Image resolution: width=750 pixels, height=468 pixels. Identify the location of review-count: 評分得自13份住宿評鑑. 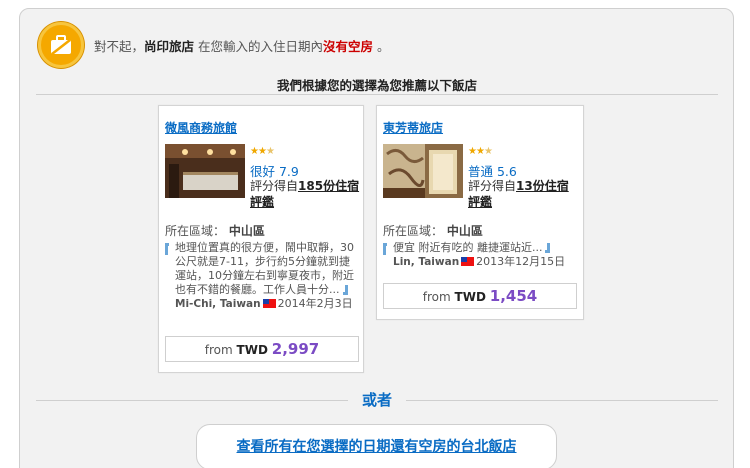
(523, 194).